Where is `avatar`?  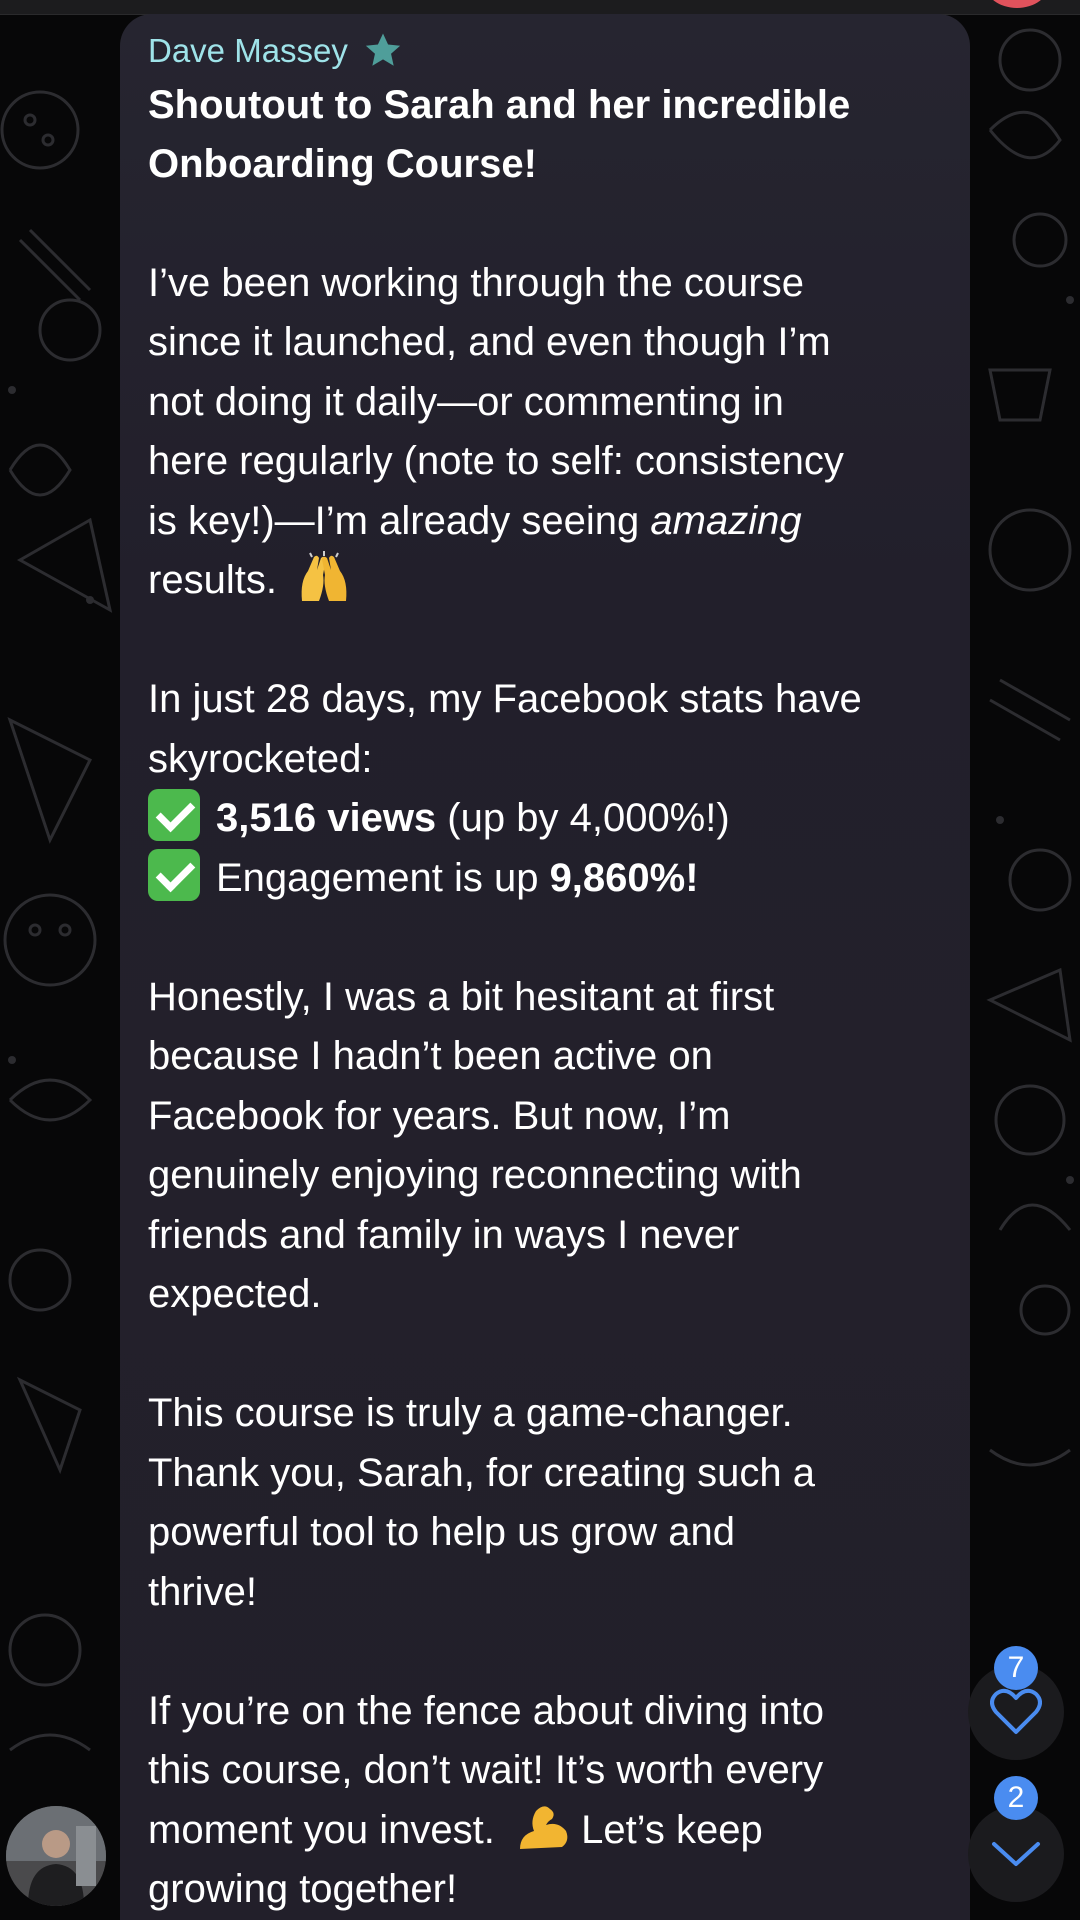 avatar is located at coordinates (56, 1856).